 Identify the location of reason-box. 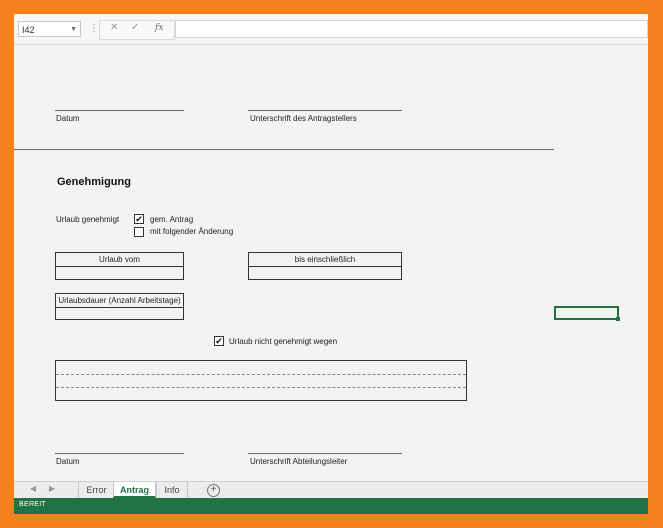
(261, 380).